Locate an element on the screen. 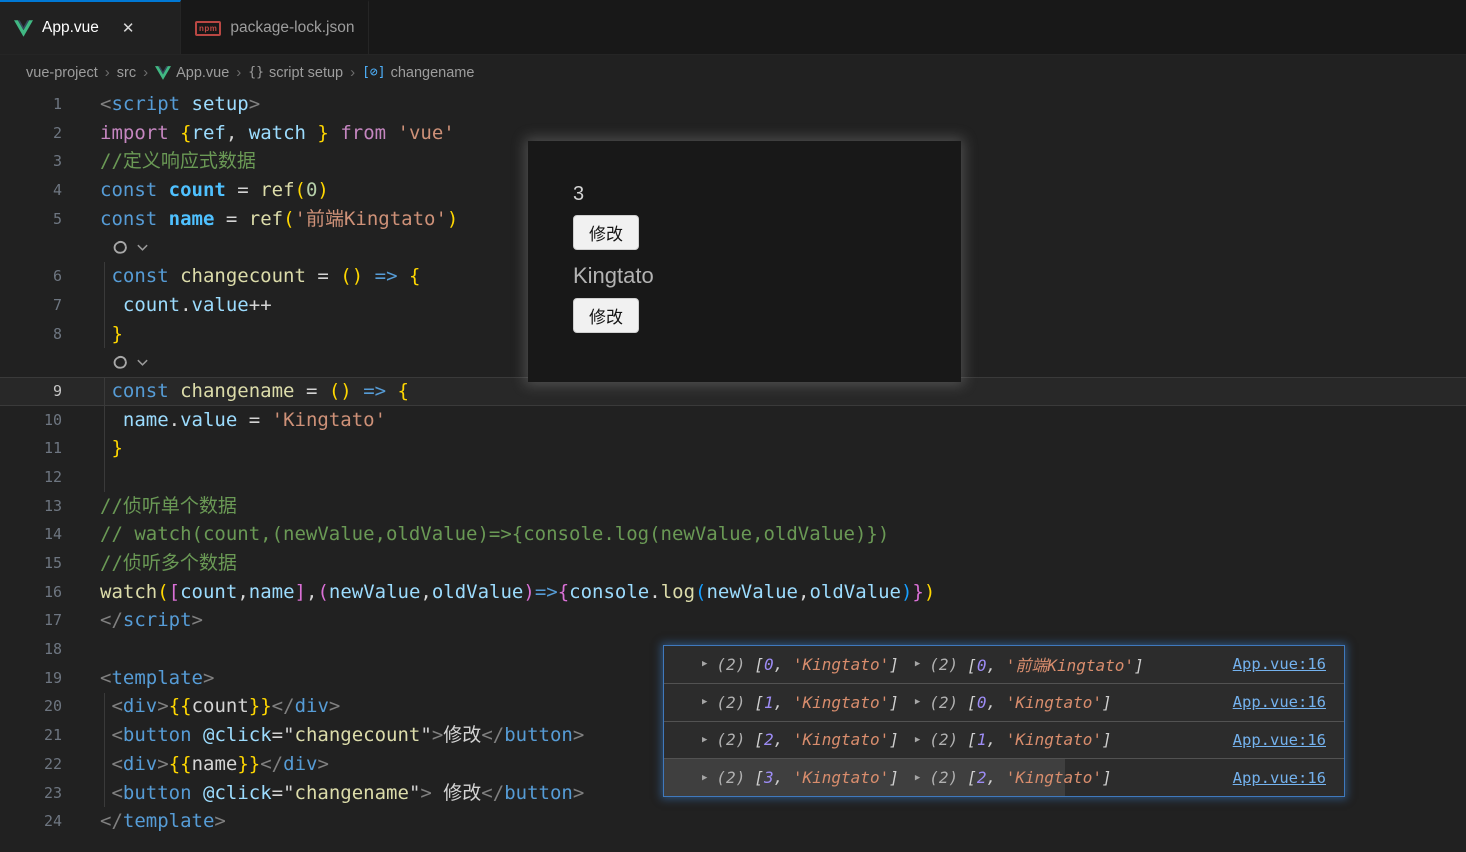 Image resolution: width=1466 pixels, height=852 pixels. code-text: name.value = 'Kingtato' is located at coordinates (254, 419).